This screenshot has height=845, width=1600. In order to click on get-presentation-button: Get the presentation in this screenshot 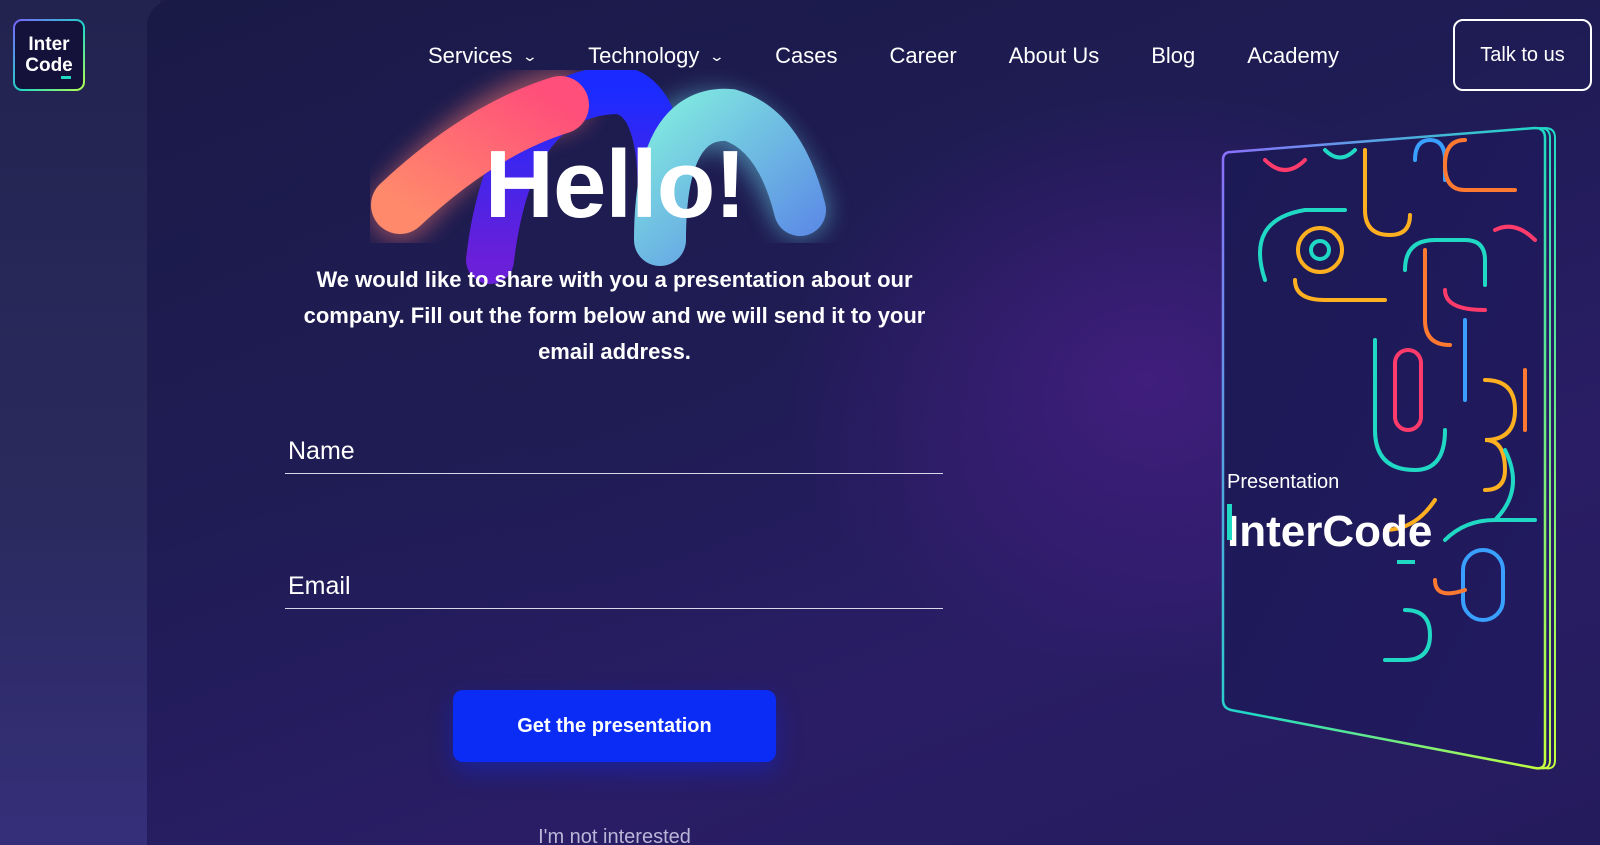, I will do `click(614, 726)`.